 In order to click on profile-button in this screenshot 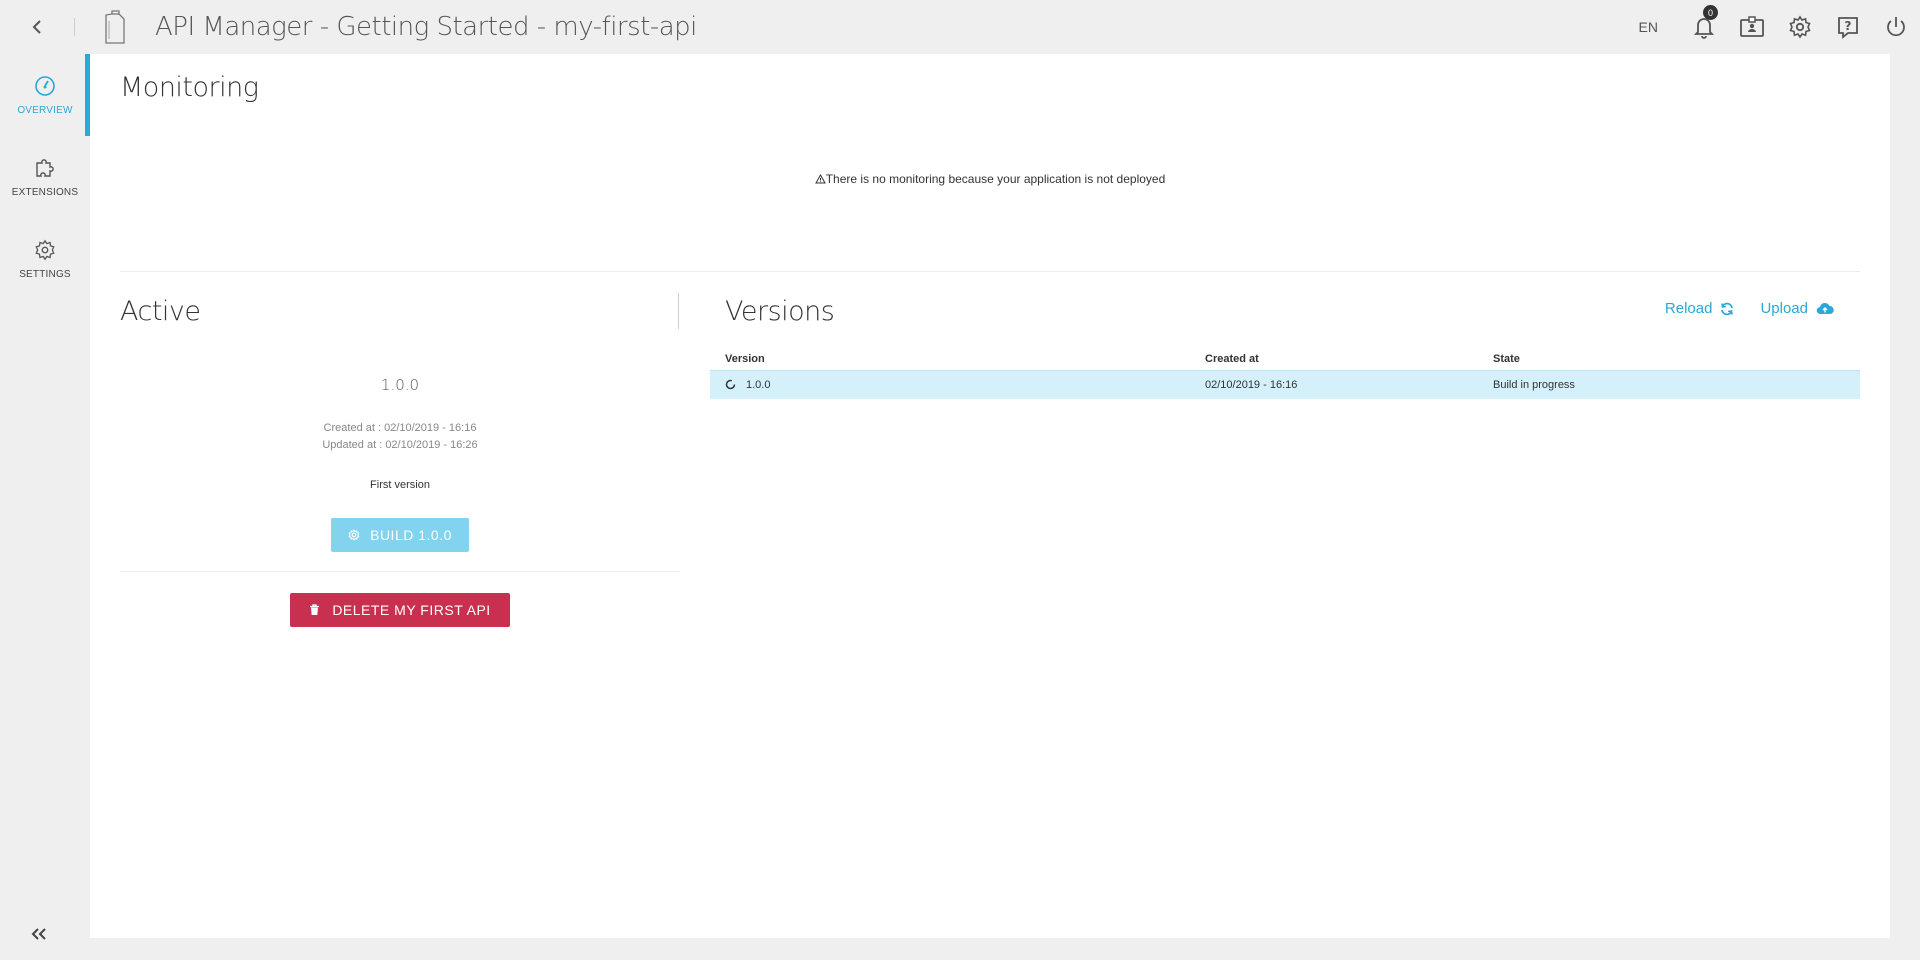, I will do `click(1752, 27)`.